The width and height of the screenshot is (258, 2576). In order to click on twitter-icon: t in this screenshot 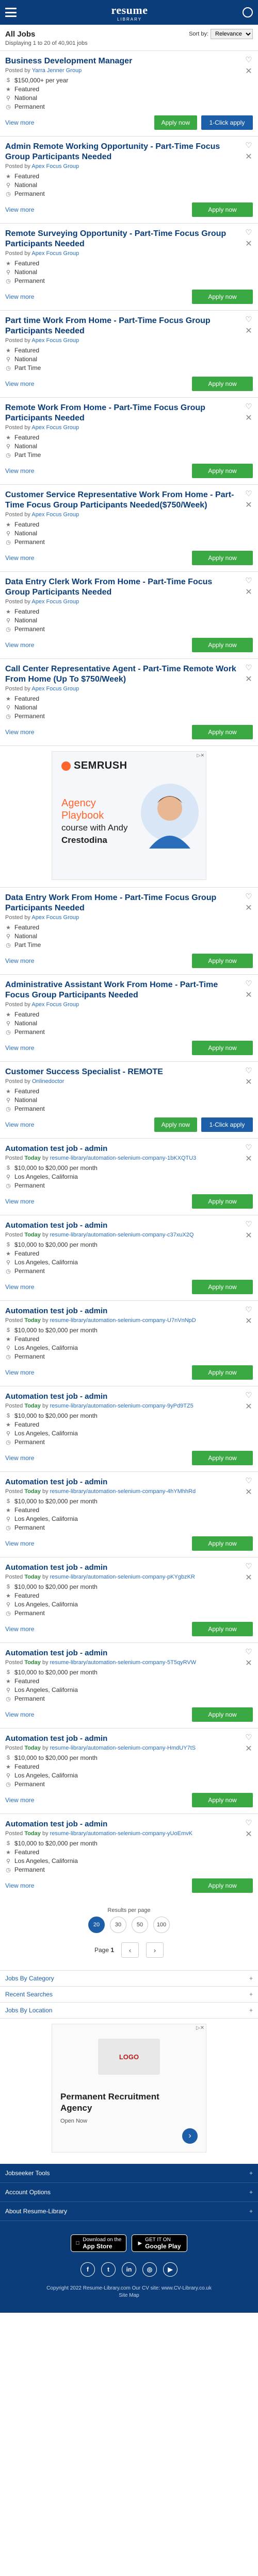, I will do `click(108, 2269)`.